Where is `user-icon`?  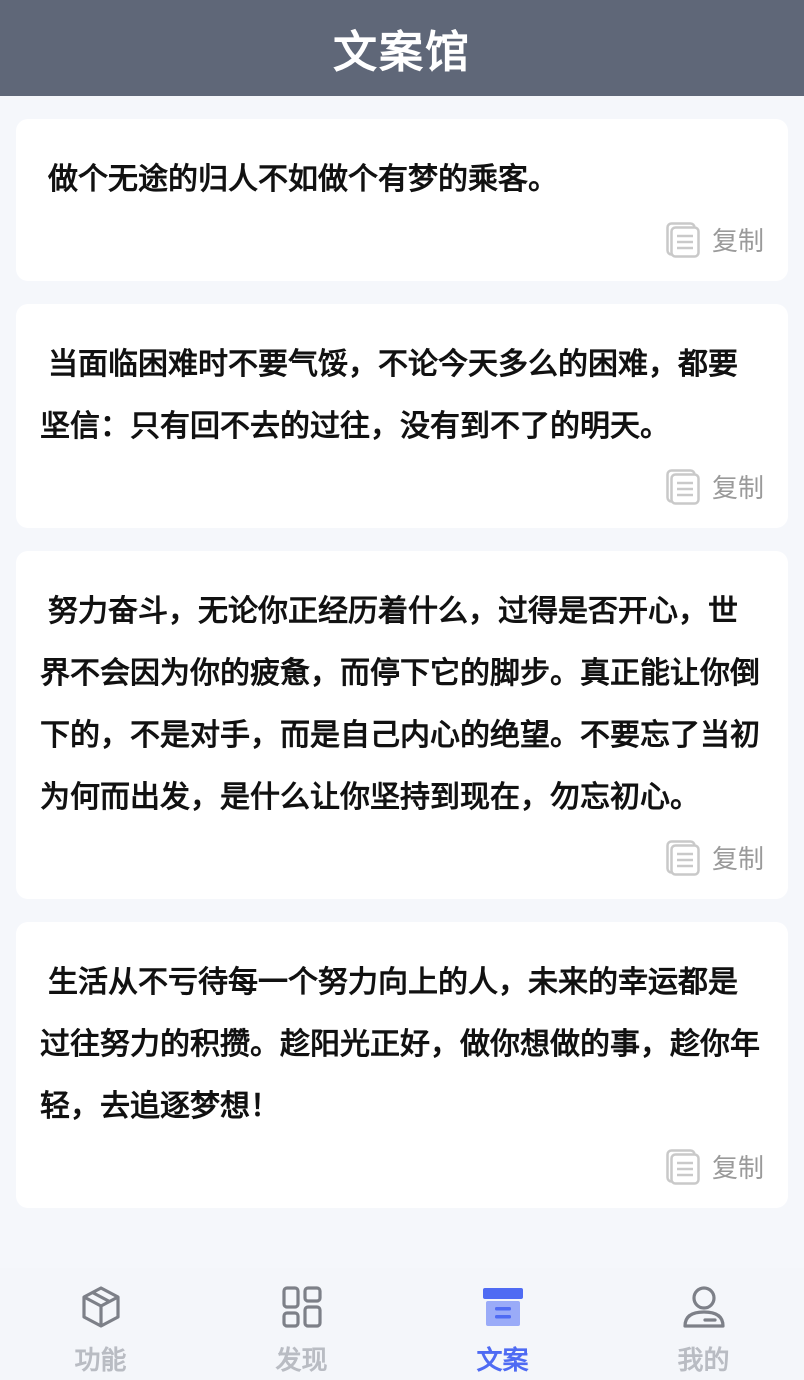
user-icon is located at coordinates (703, 1307).